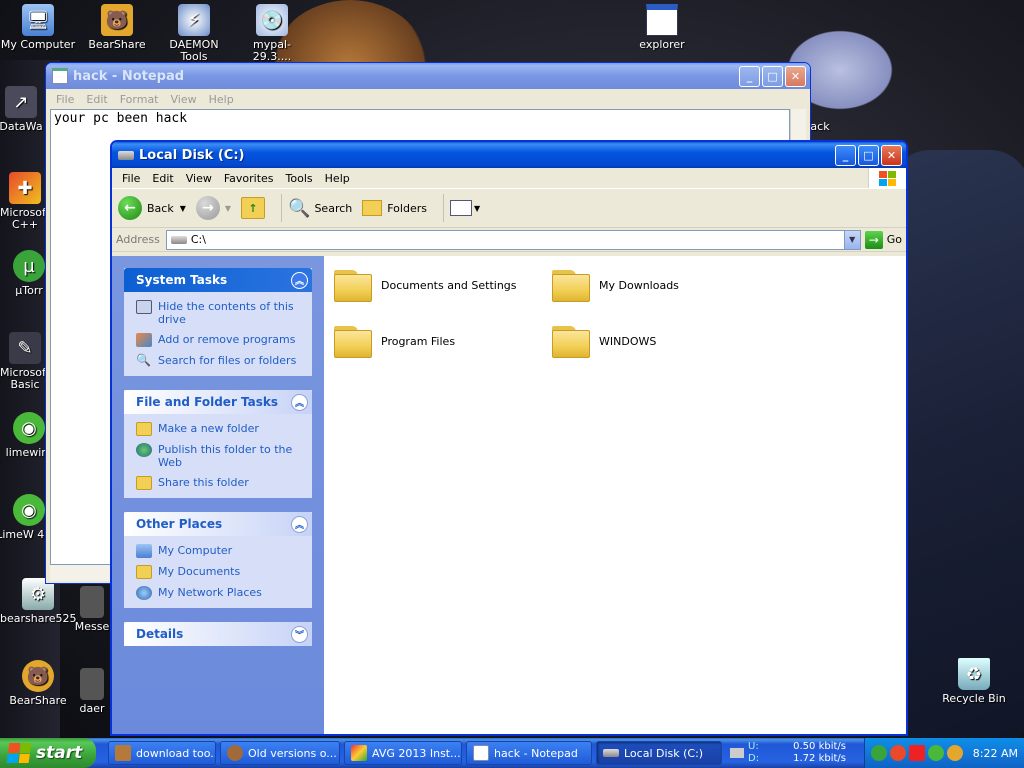 The height and width of the screenshot is (768, 1024). Describe the element at coordinates (917, 753) in the screenshot. I see `stop-tray-icon` at that location.